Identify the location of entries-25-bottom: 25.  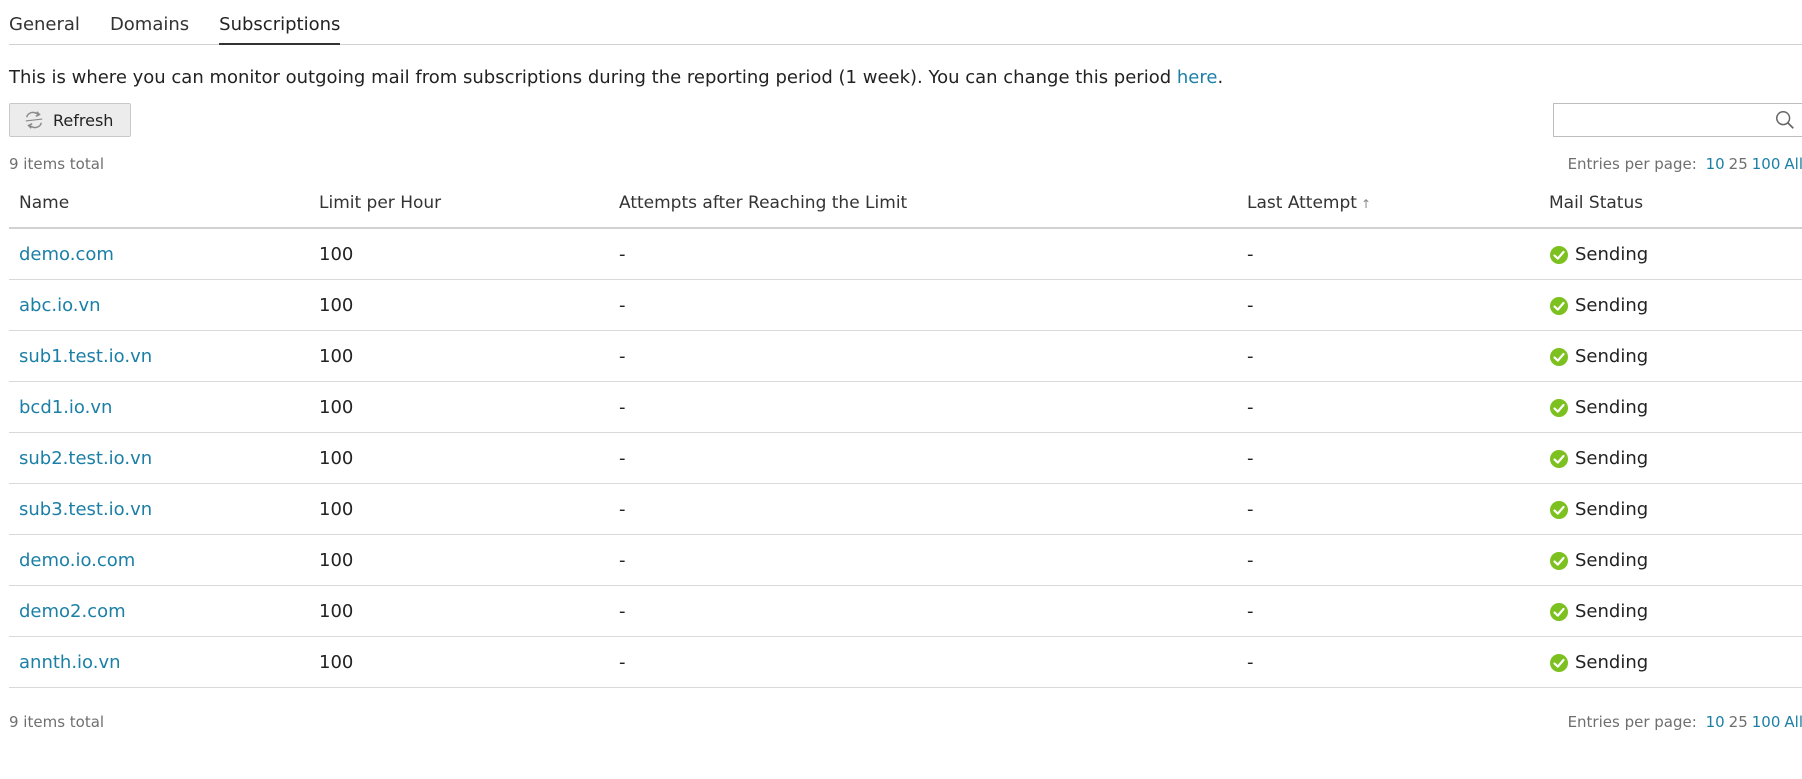
(1738, 722).